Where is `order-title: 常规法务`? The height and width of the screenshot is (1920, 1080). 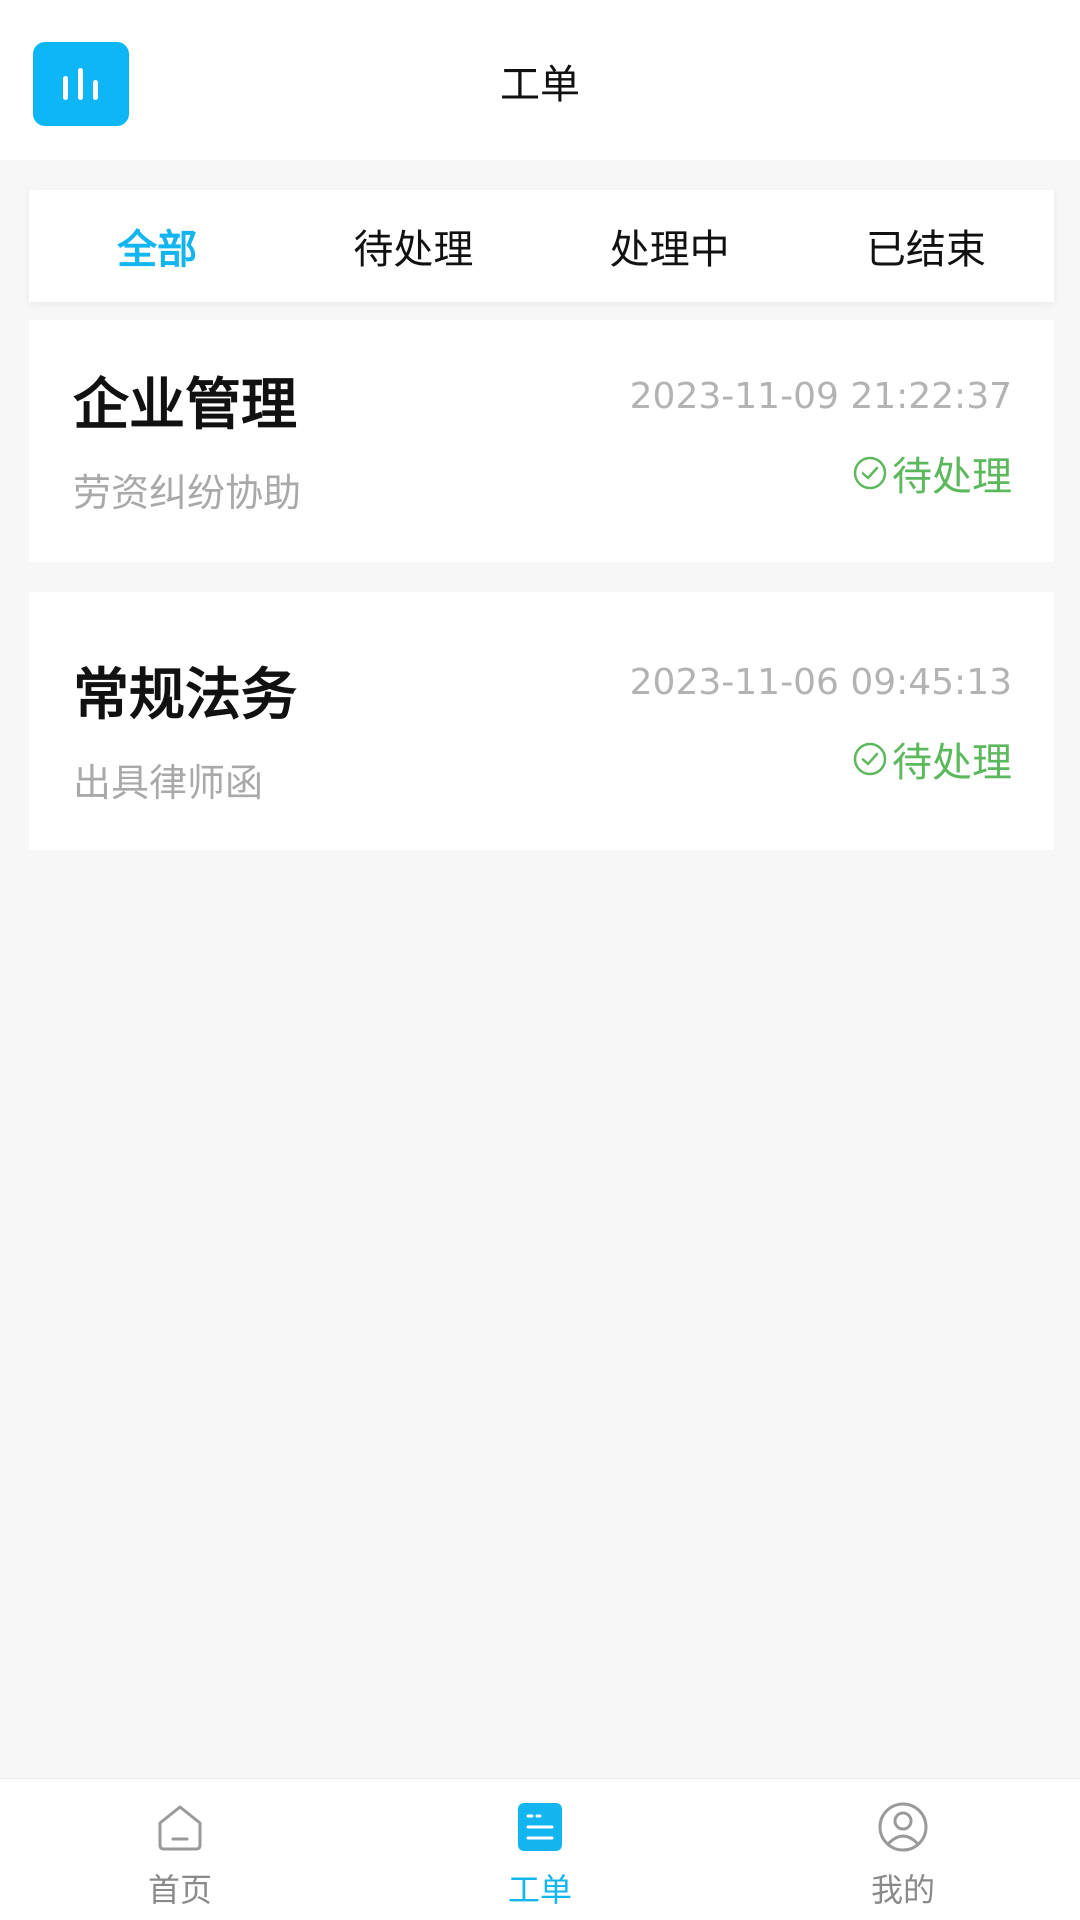 order-title: 常规法务 is located at coordinates (185, 695).